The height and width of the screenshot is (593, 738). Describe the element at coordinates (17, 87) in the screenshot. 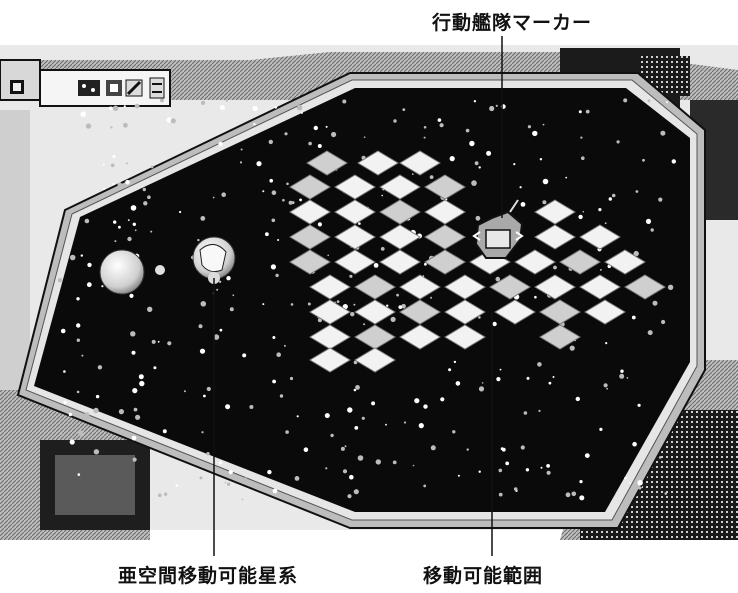

I see `toolbar-grid-icon` at that location.